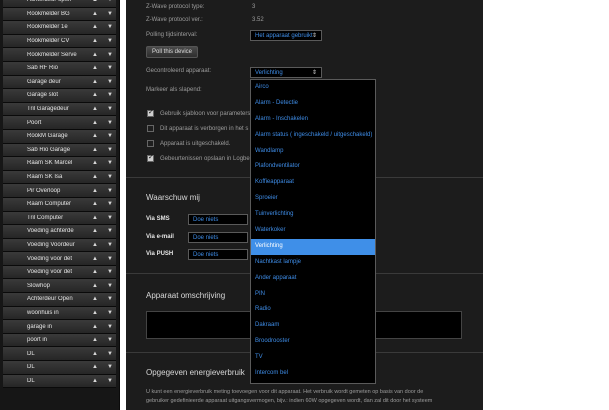 The height and width of the screenshot is (410, 609). What do you see at coordinates (59, 164) in the screenshot?
I see `sidebar-device-item: Raam SK Marcel ▲ ▼` at bounding box center [59, 164].